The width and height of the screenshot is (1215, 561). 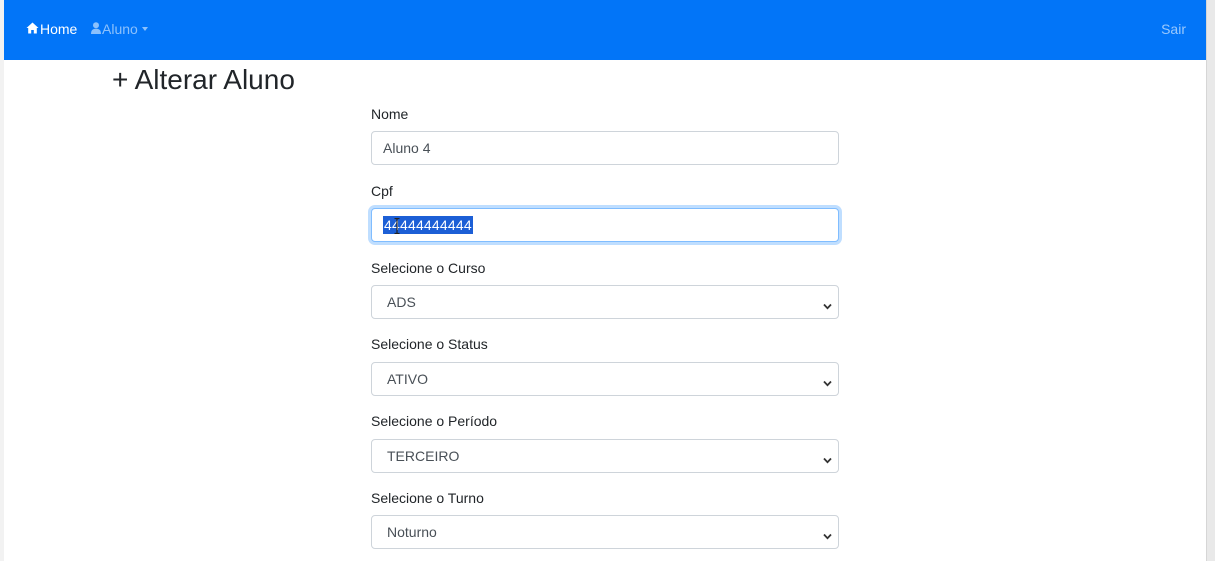 What do you see at coordinates (428, 268) in the screenshot?
I see `curso-label: Selecione o Curso` at bounding box center [428, 268].